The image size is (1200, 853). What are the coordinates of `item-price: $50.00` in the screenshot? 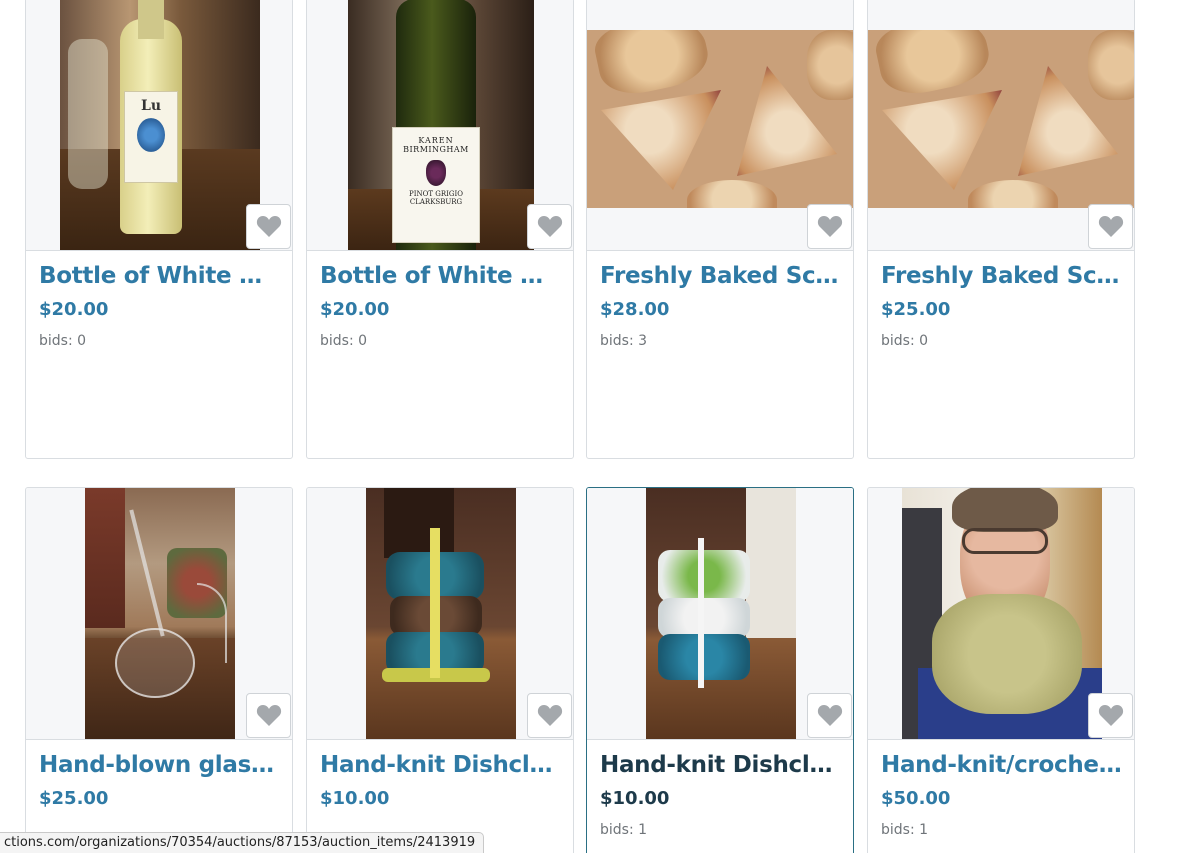 It's located at (916, 798).